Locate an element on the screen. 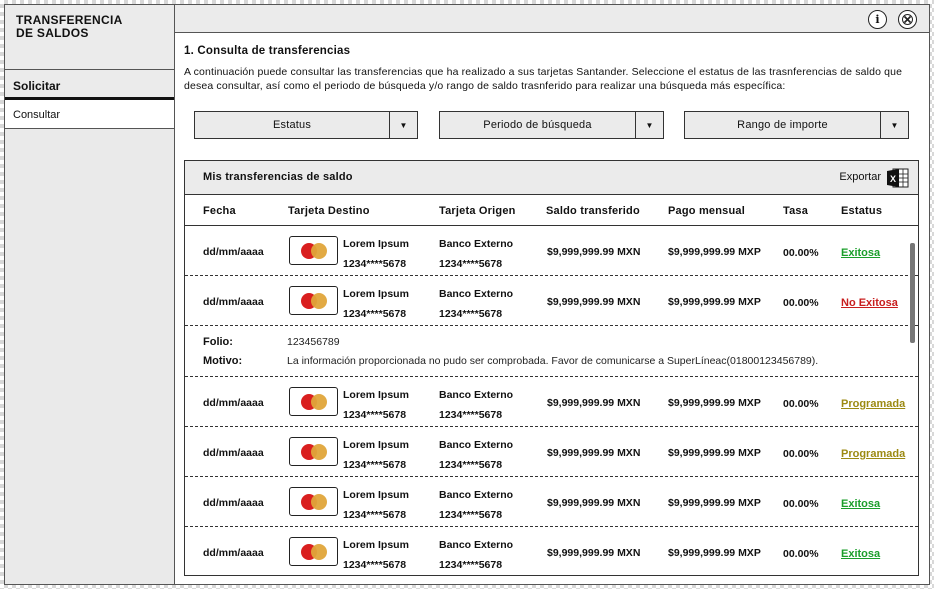 Image resolution: width=934 pixels, height=589 pixels. sidebar-title: TRANSFERENCIA DE SALDOS is located at coordinates (89, 37).